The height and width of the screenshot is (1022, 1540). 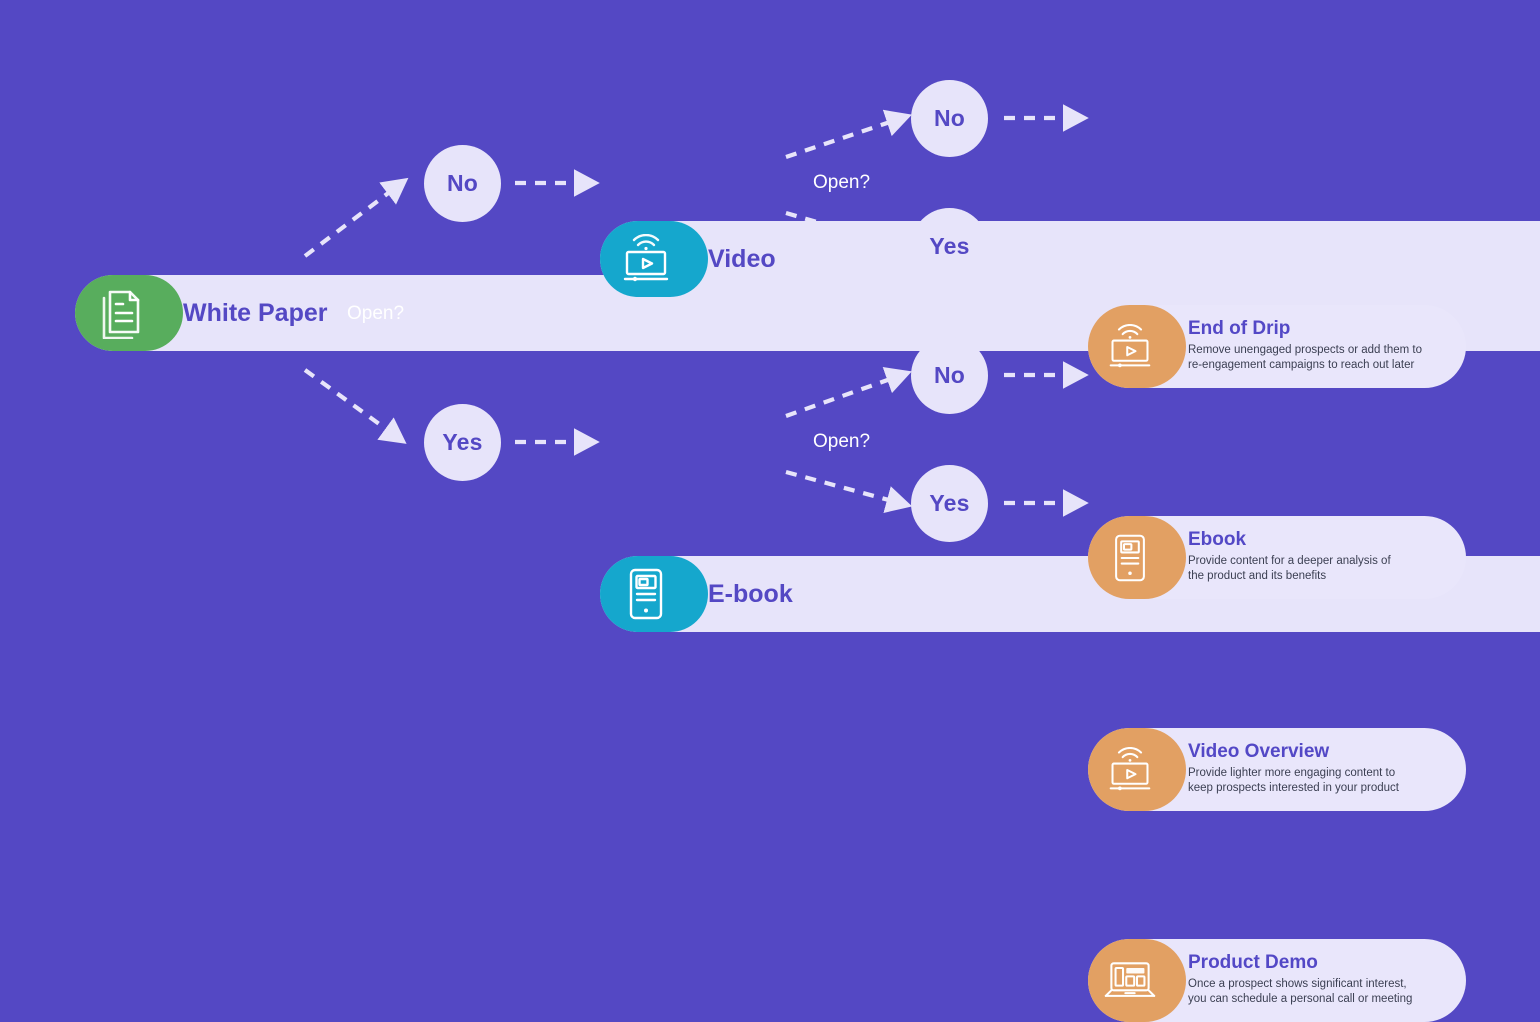 What do you see at coordinates (1259, 752) in the screenshot?
I see `video-overview-title: Video Overview` at bounding box center [1259, 752].